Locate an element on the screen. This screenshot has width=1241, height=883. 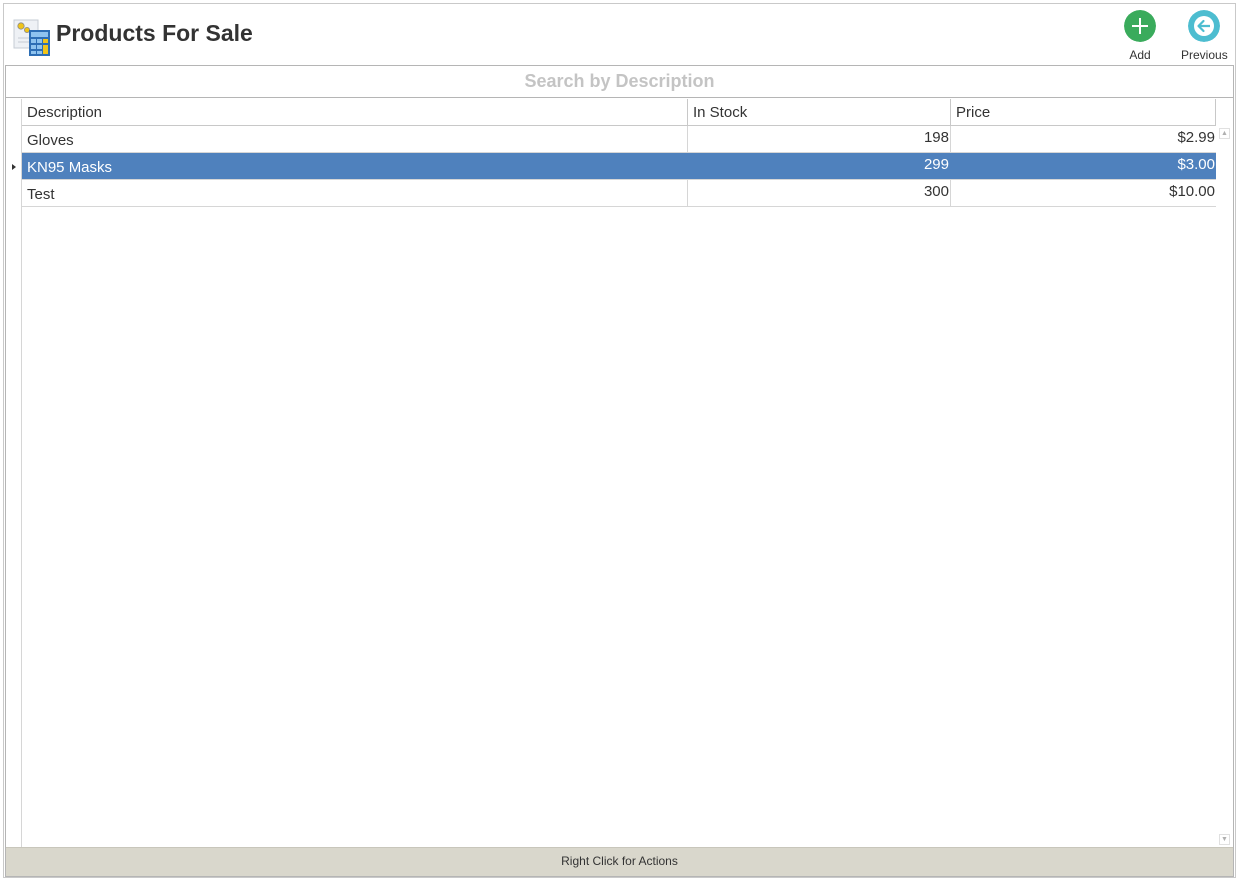
vertical-scrollbar: ▲ ▼ is located at coordinates (1225, 486).